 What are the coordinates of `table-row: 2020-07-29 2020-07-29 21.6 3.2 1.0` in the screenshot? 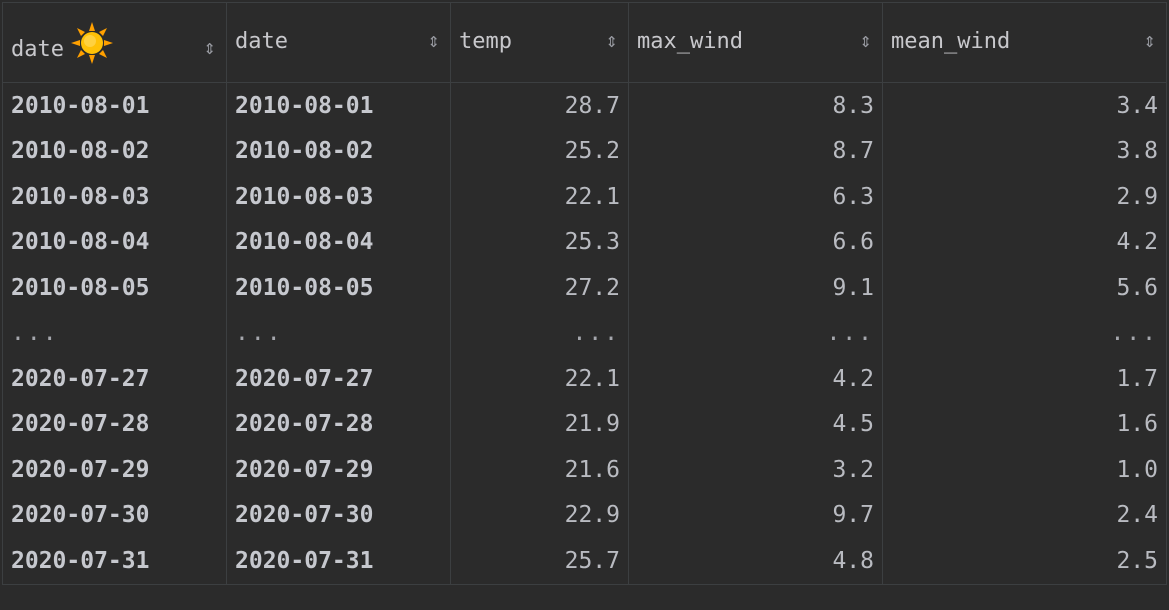 It's located at (584, 470).